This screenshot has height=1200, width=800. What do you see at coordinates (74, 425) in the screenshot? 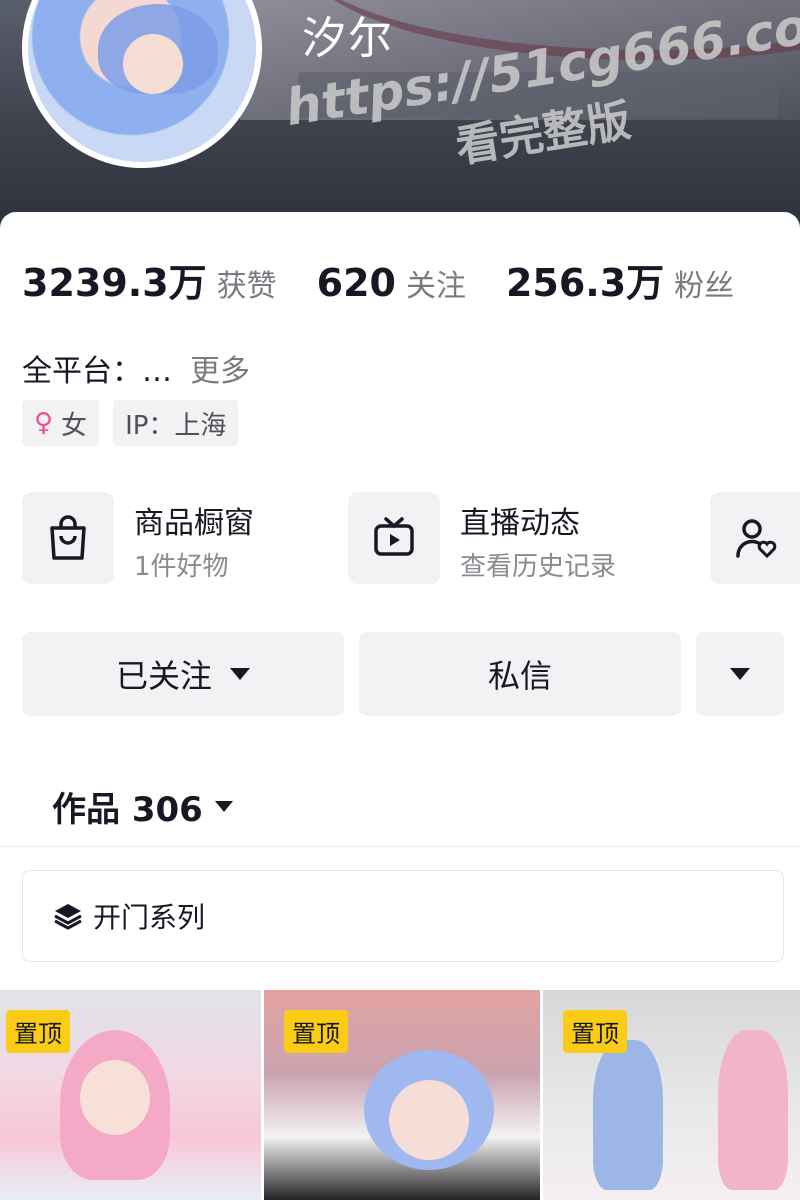
I see `gender-label: 女` at bounding box center [74, 425].